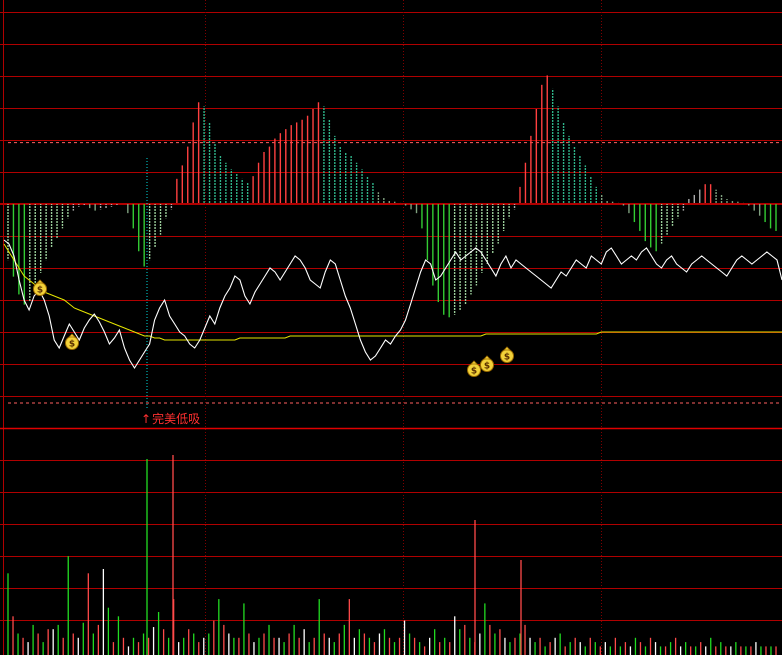 The width and height of the screenshot is (782, 655). I want to click on up-arrow-icon: ↑, so click(146, 419).